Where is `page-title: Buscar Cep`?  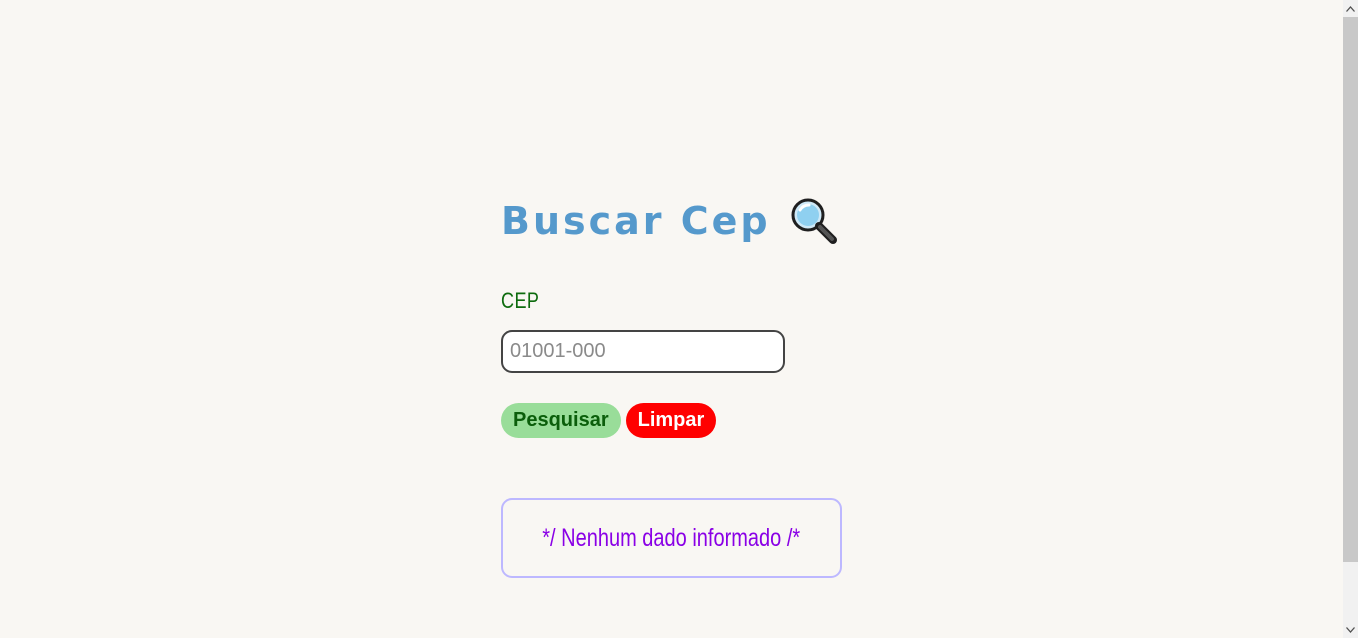 page-title: Buscar Cep is located at coordinates (636, 221).